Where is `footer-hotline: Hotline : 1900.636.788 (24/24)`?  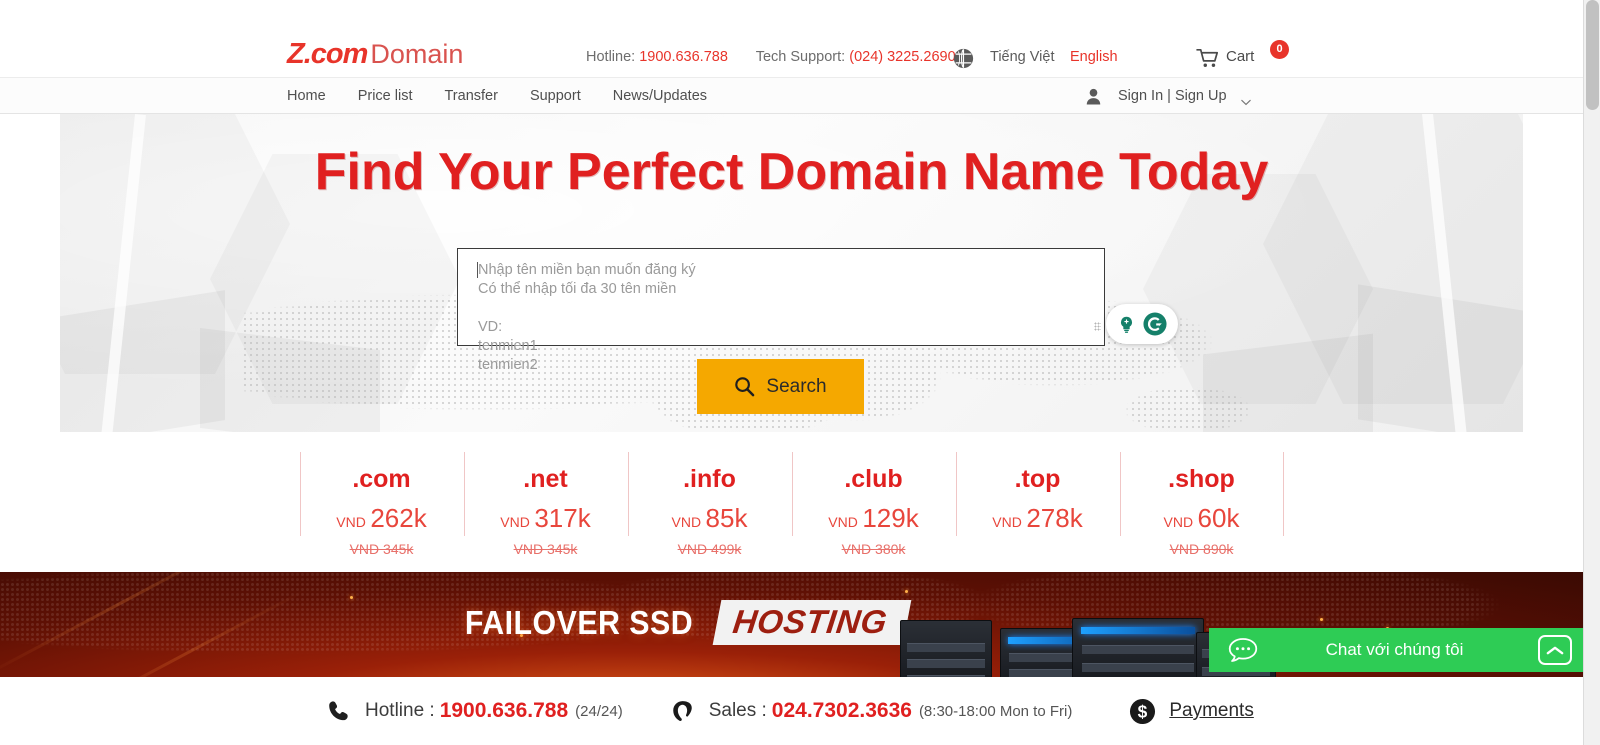 footer-hotline: Hotline : 1900.636.788 (24/24) is located at coordinates (475, 711).